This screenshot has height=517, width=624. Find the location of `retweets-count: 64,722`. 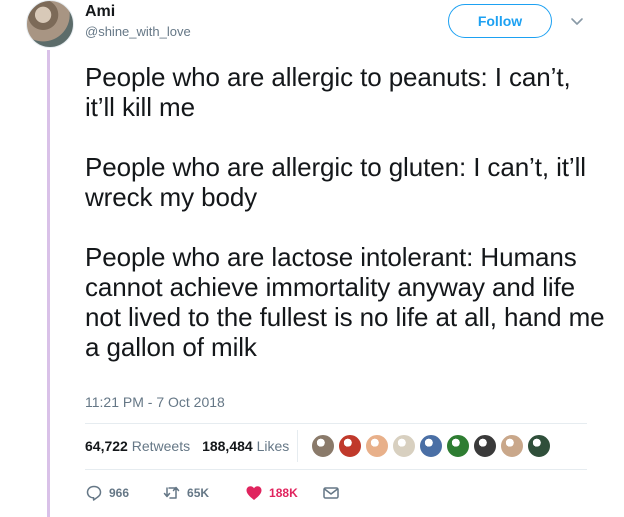

retweets-count: 64,722 is located at coordinates (106, 446).